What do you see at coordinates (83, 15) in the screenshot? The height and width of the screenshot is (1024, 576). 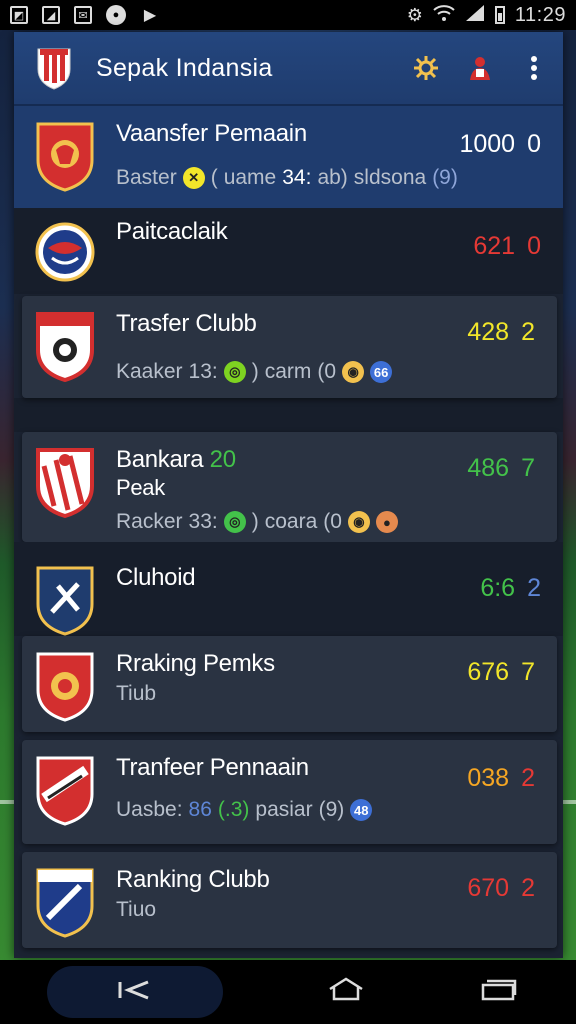 I see `mail-icon: ✉` at bounding box center [83, 15].